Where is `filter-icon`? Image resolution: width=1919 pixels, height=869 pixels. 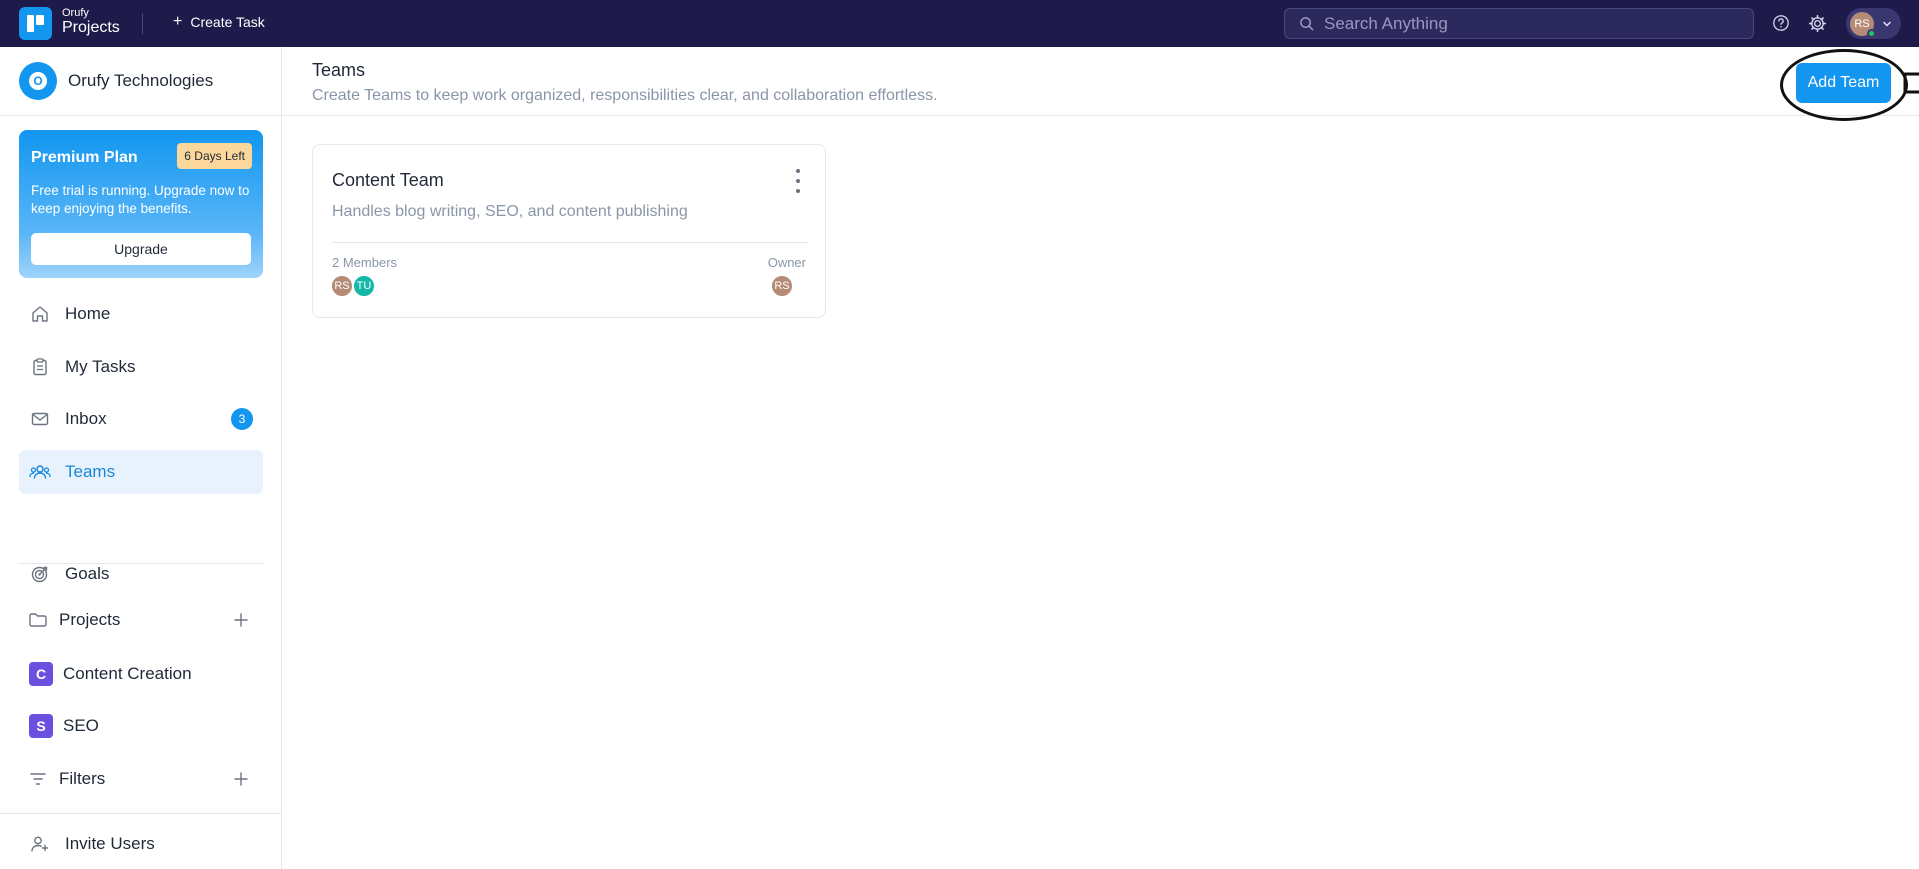
filter-icon is located at coordinates (38, 779).